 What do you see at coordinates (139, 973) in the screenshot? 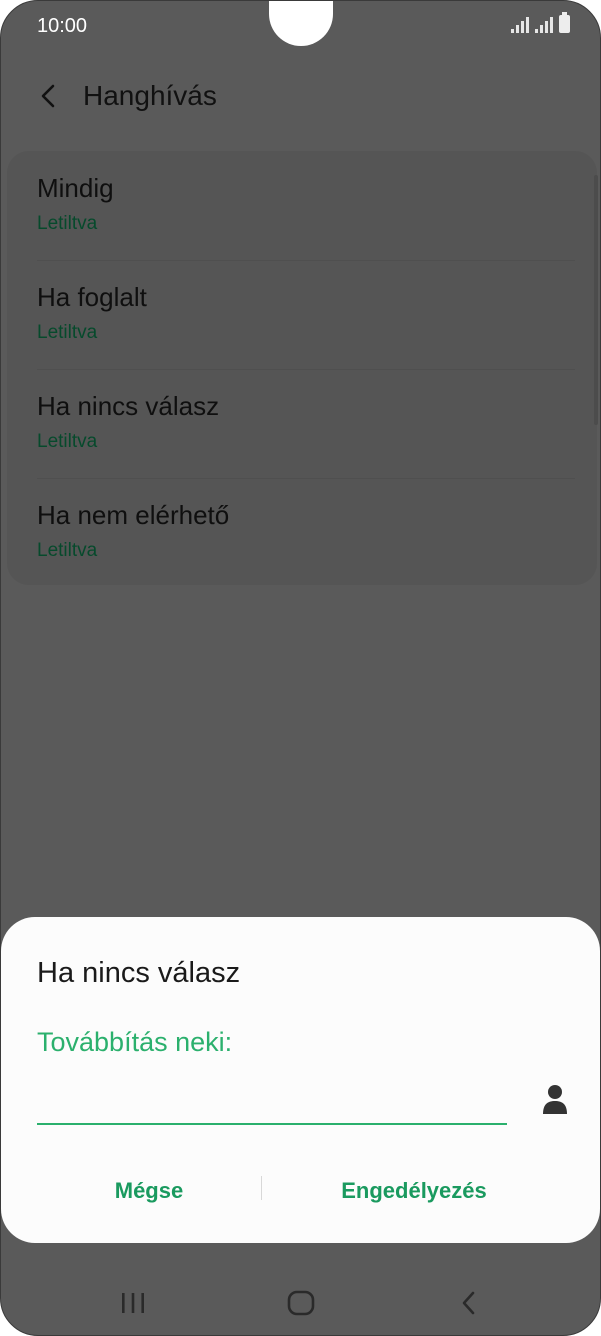
I see `dialog-title: Ha nincs válasz` at bounding box center [139, 973].